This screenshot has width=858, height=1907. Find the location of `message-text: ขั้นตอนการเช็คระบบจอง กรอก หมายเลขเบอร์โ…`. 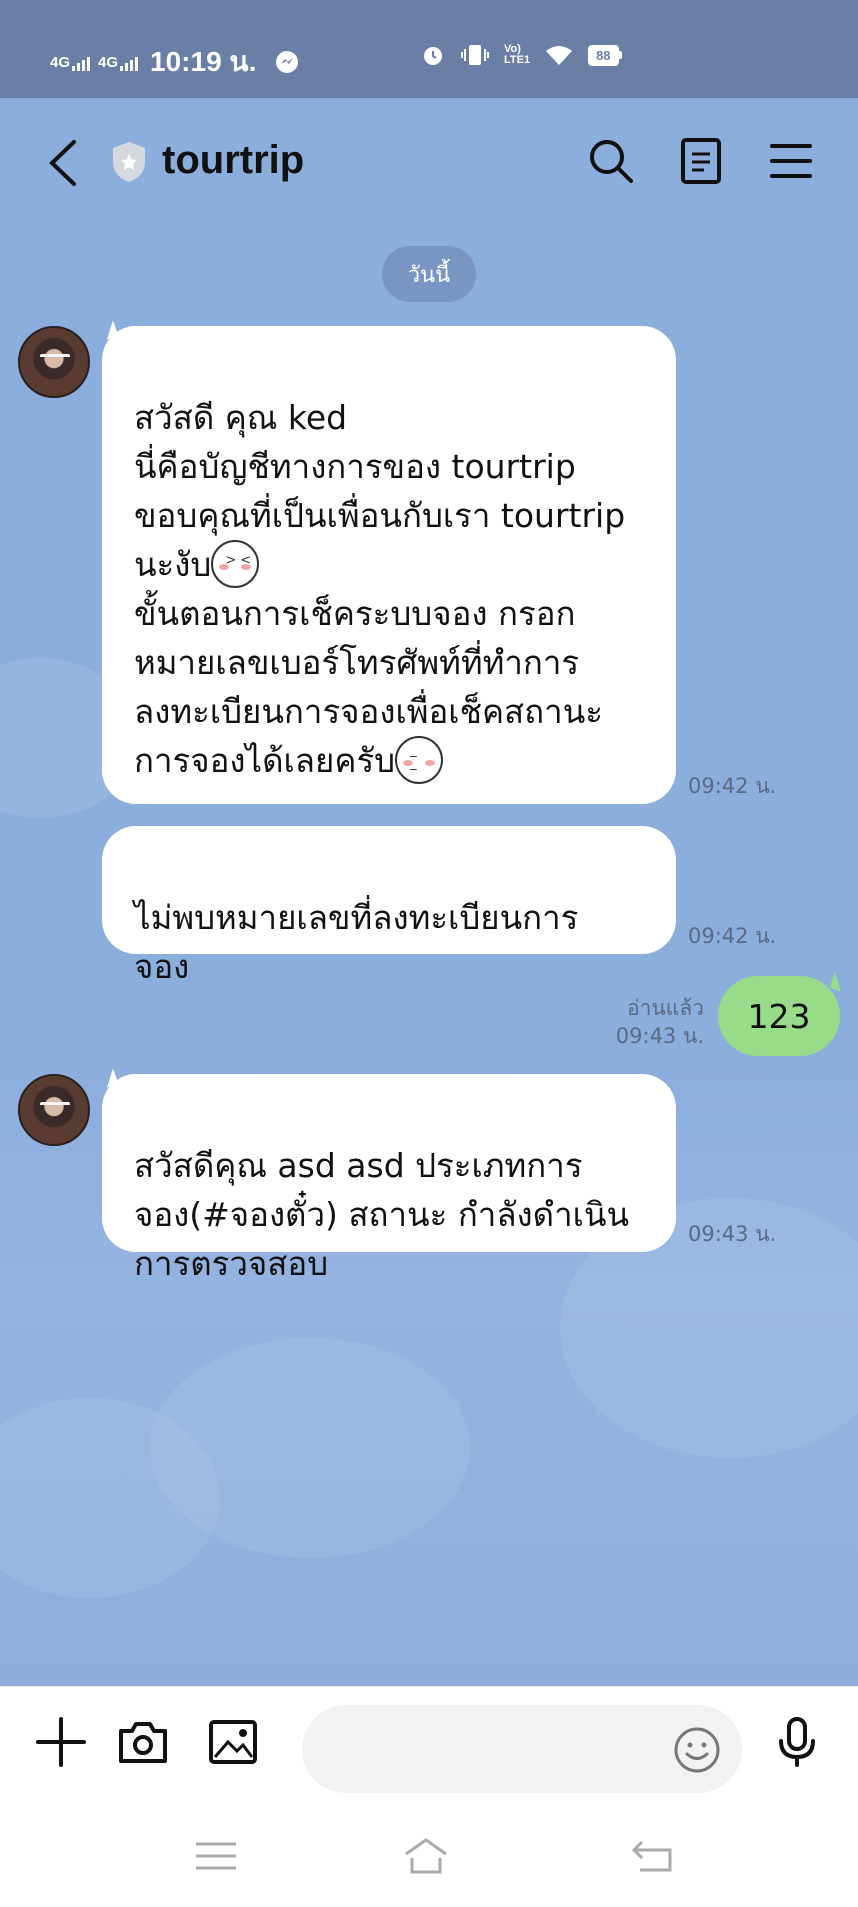

message-text: ขั้นตอนการเช็คระบบจอง กรอก หมายเลขเบอร์โ… is located at coordinates (368, 687).